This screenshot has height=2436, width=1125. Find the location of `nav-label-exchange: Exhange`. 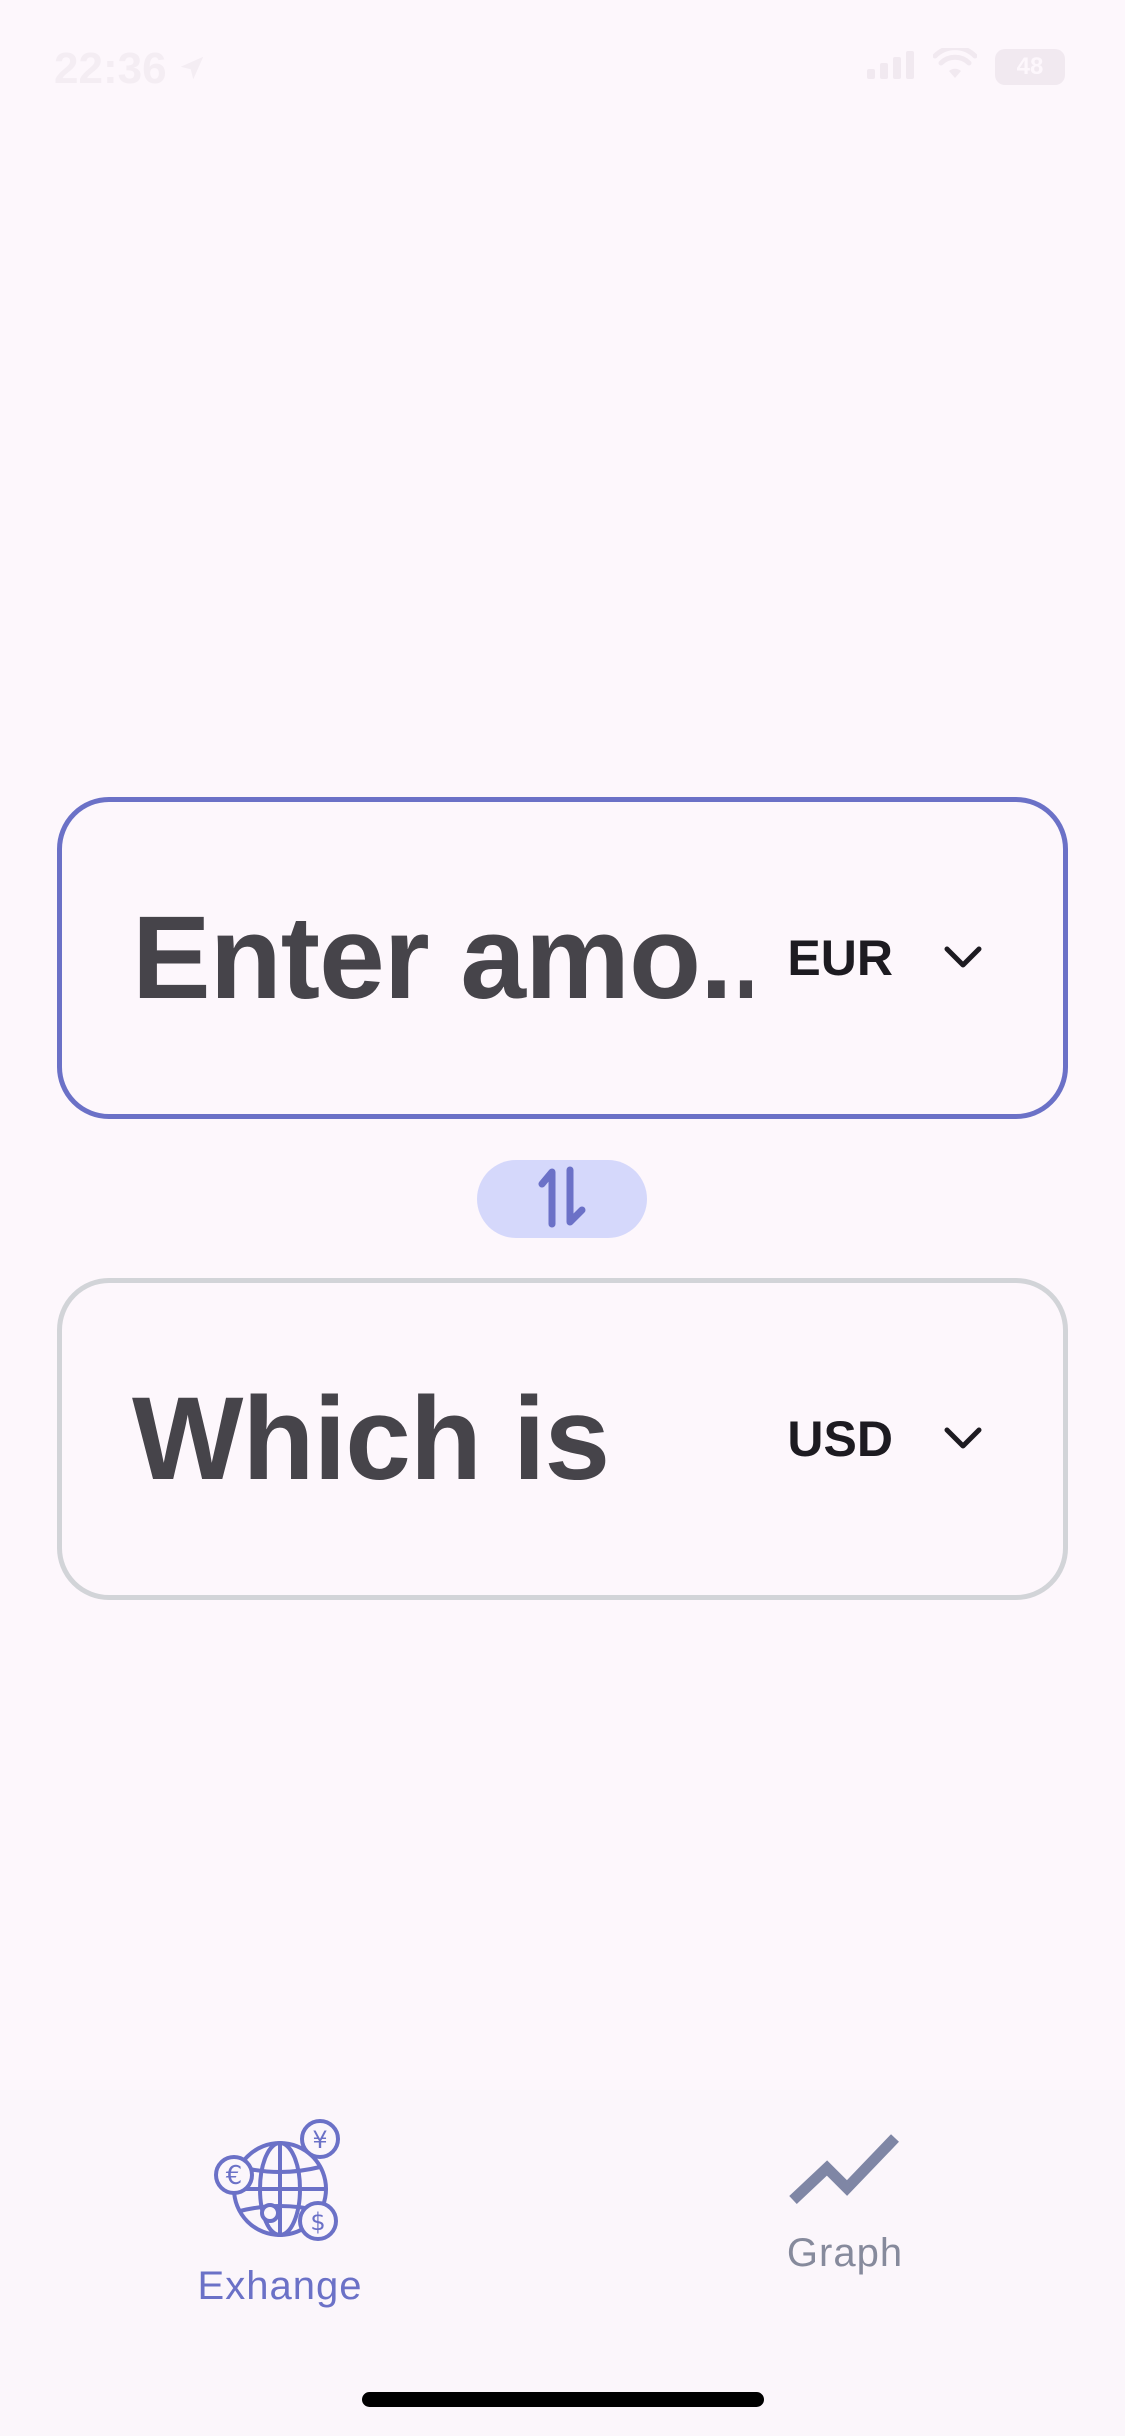

nav-label-exchange: Exhange is located at coordinates (280, 2286).